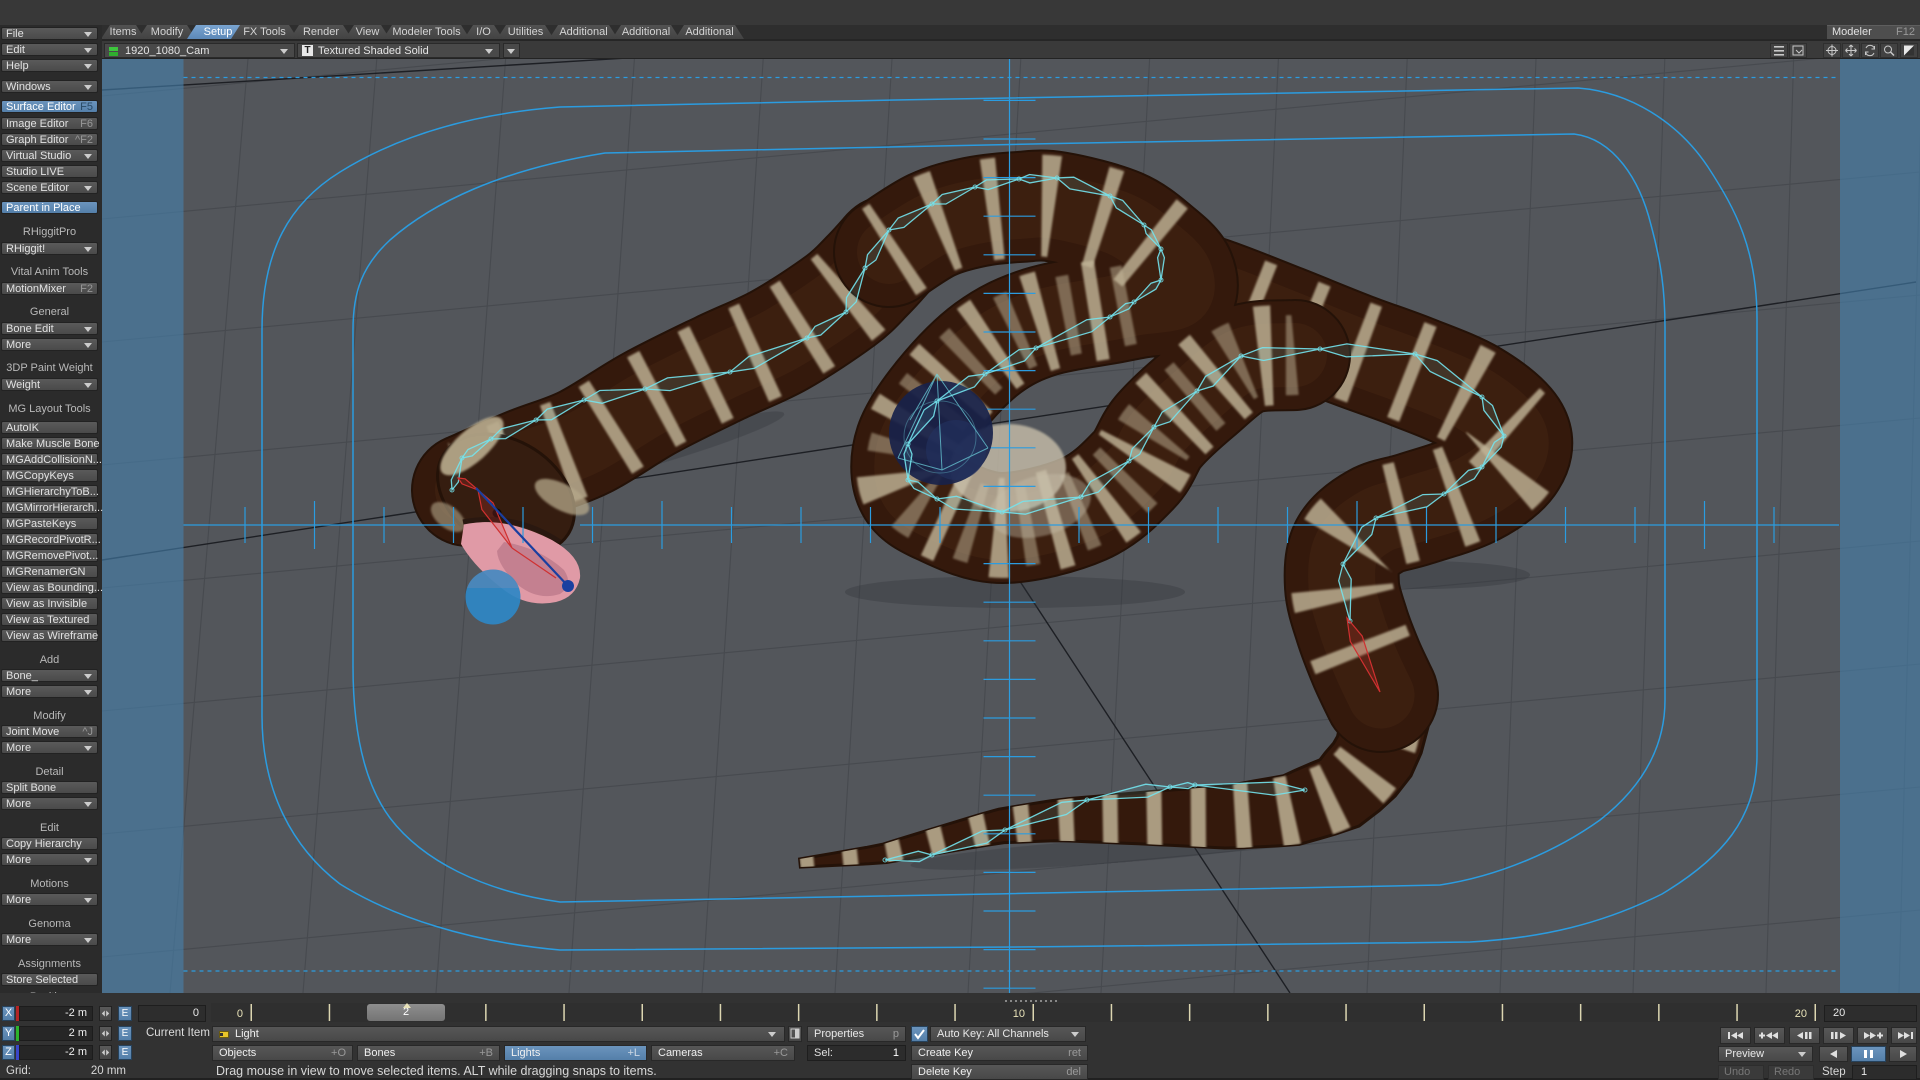  Describe the element at coordinates (240, 1014) in the screenshot. I see `svg-text: 0` at that location.